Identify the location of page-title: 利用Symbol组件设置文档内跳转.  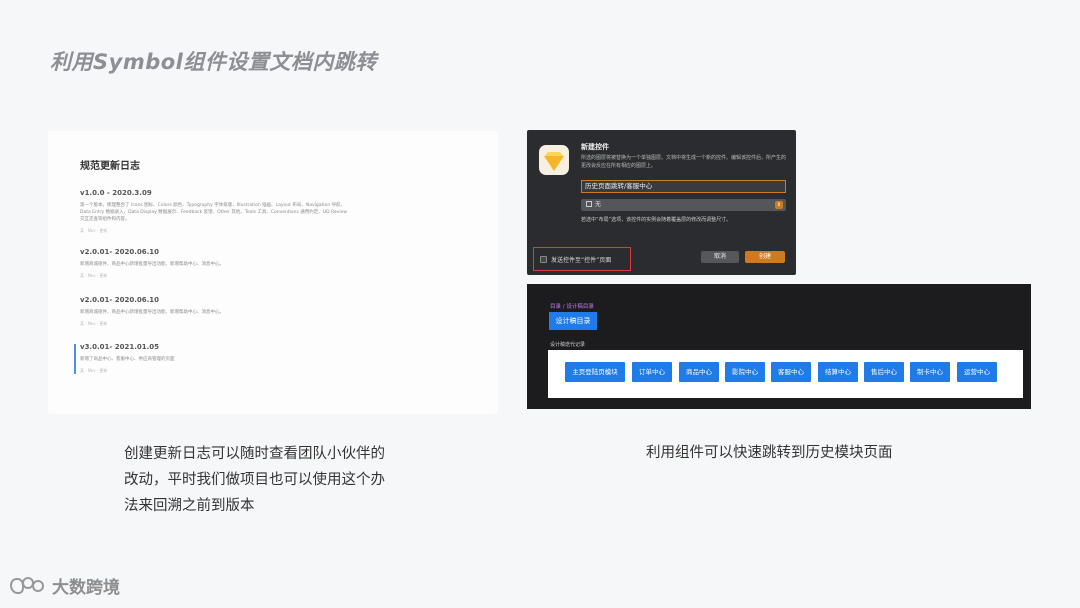
(213, 62).